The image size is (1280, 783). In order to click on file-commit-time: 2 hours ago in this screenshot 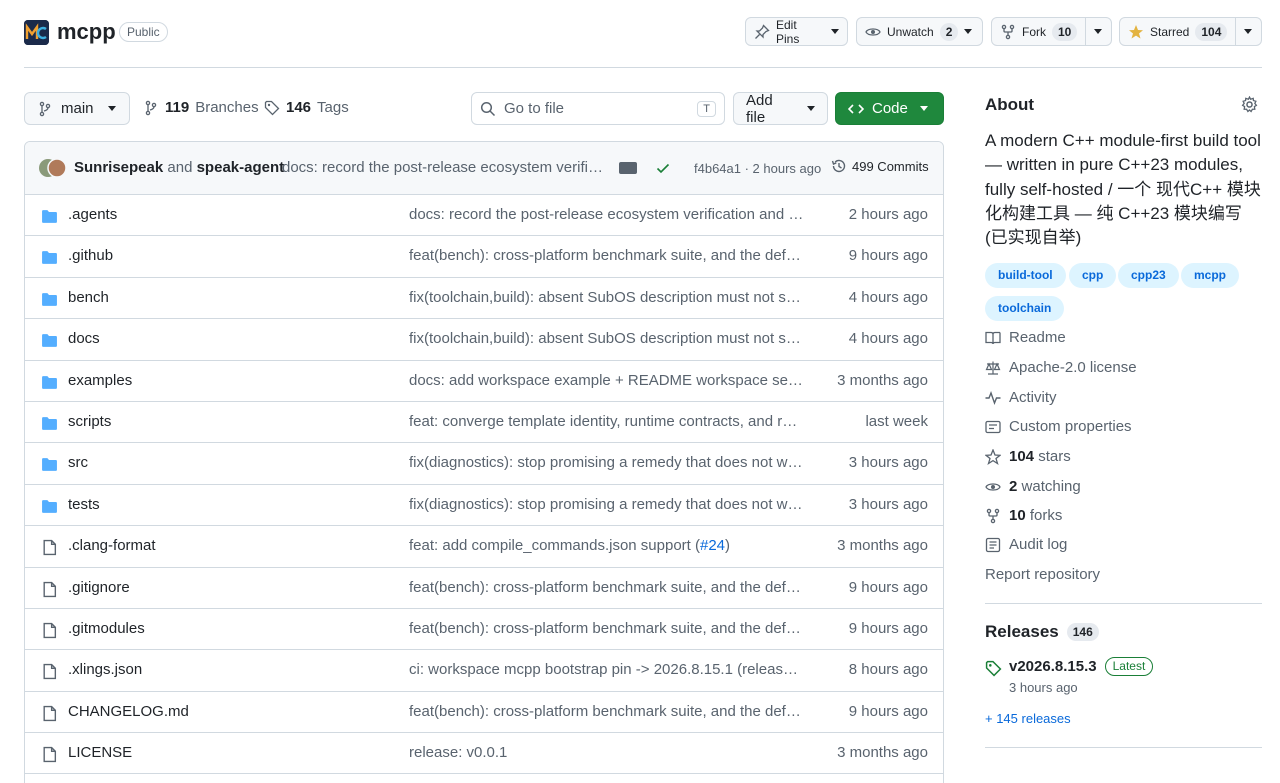, I will do `click(888, 214)`.